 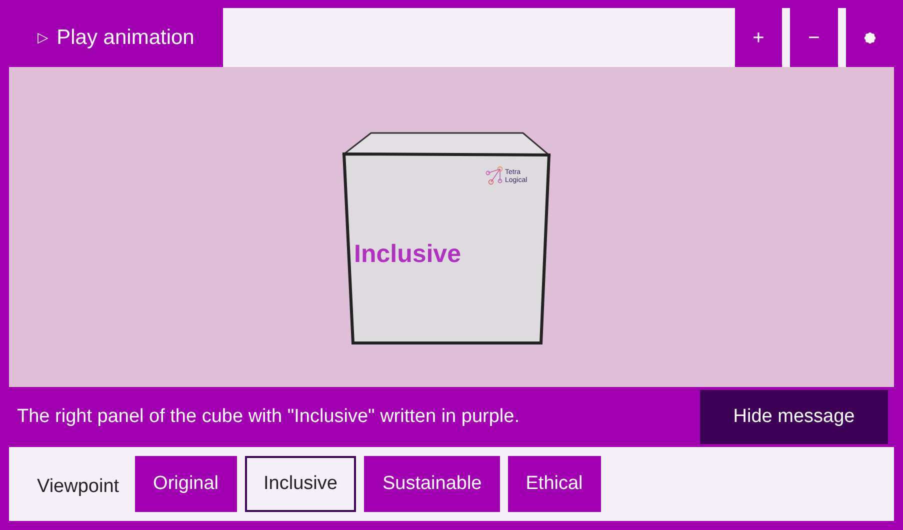 I want to click on viewpoint-option: Original, so click(x=186, y=484).